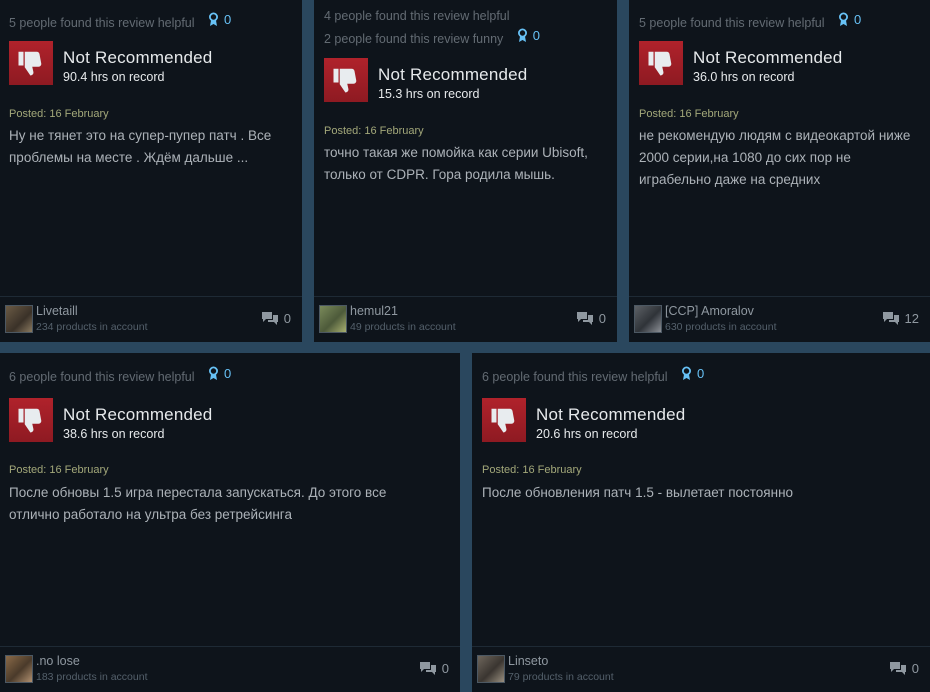 The width and height of the screenshot is (930, 692). What do you see at coordinates (58, 661) in the screenshot?
I see `author-name: .no lose` at bounding box center [58, 661].